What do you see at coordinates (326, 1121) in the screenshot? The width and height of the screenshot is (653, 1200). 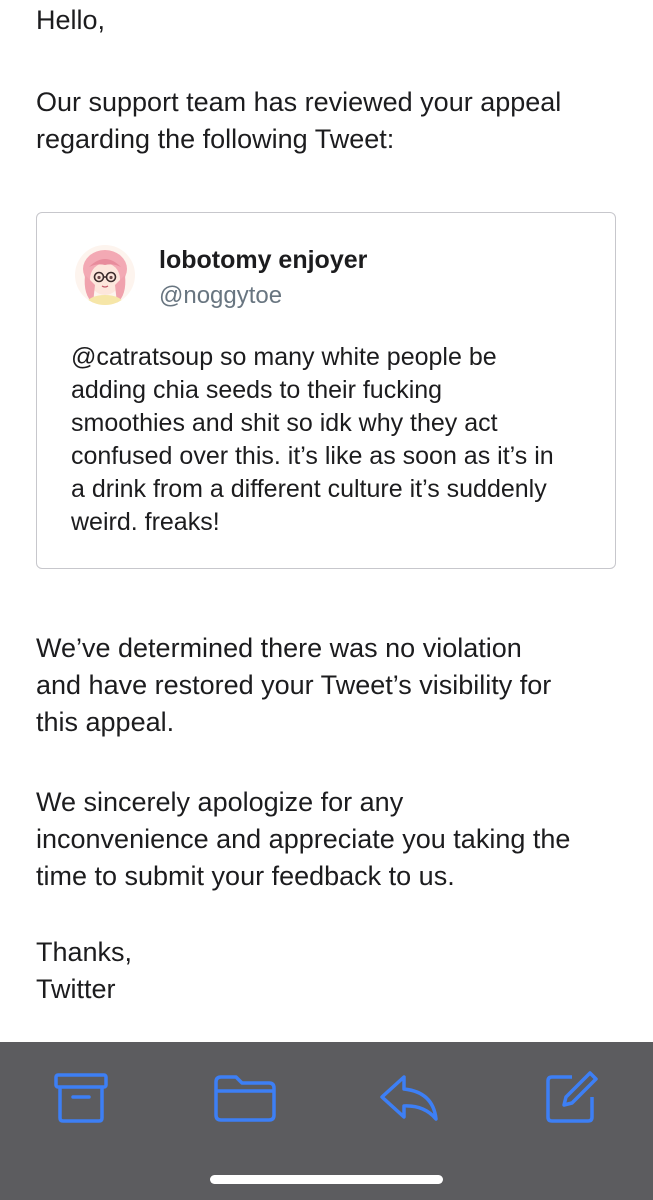 I see `mail-toolbar` at bounding box center [326, 1121].